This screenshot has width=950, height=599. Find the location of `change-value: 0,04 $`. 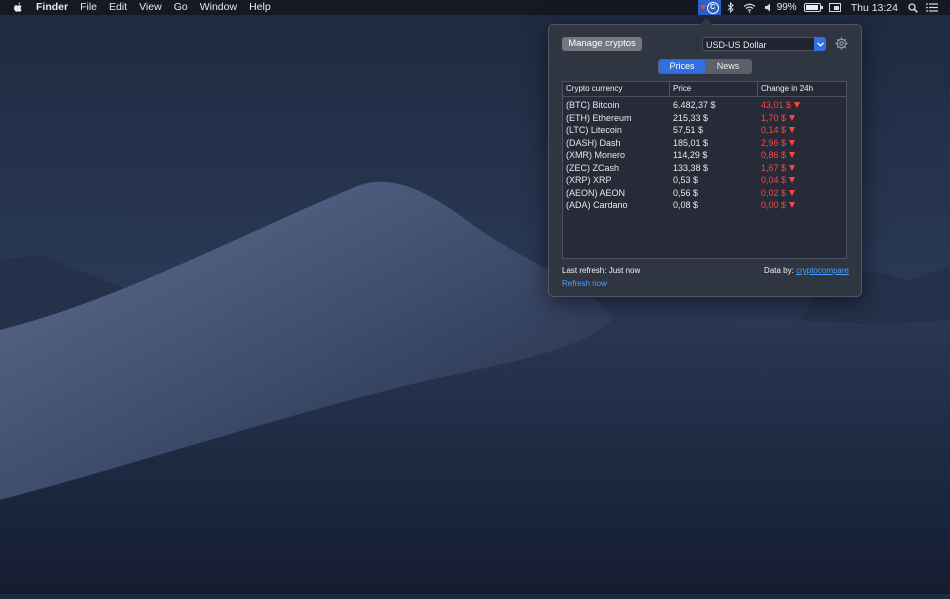

change-value: 0,04 $ is located at coordinates (774, 180).